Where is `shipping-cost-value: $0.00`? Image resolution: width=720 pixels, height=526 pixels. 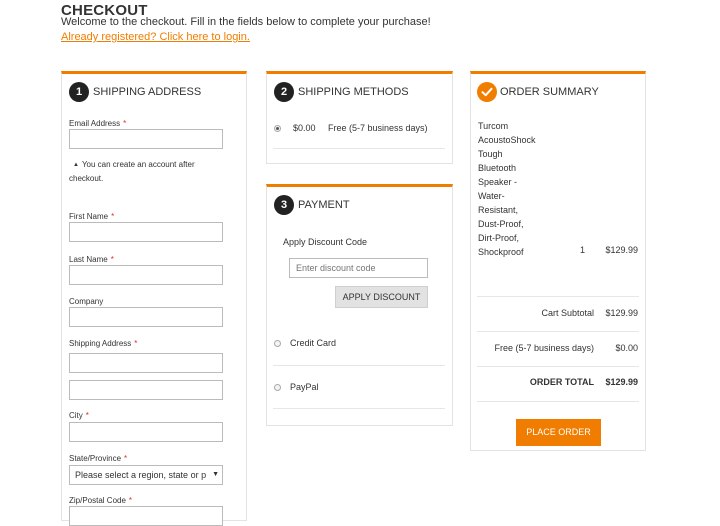
shipping-cost-value: $0.00 is located at coordinates (626, 348).